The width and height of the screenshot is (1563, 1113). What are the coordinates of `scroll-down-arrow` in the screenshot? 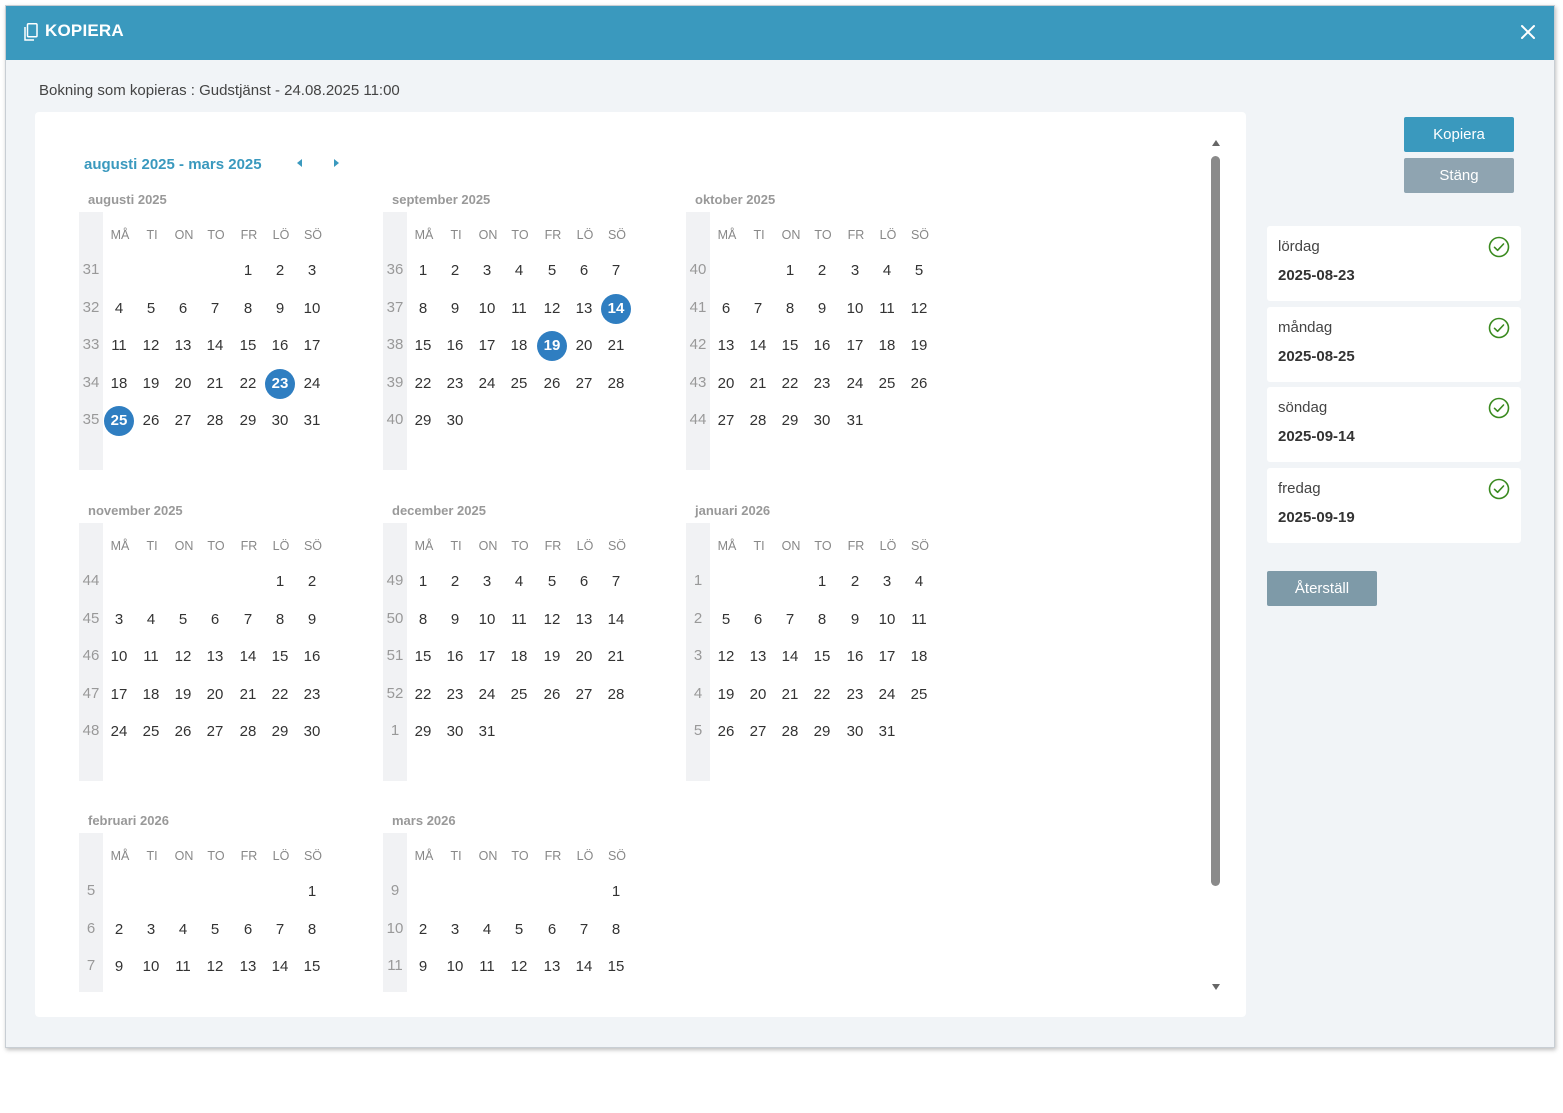 It's located at (1216, 987).